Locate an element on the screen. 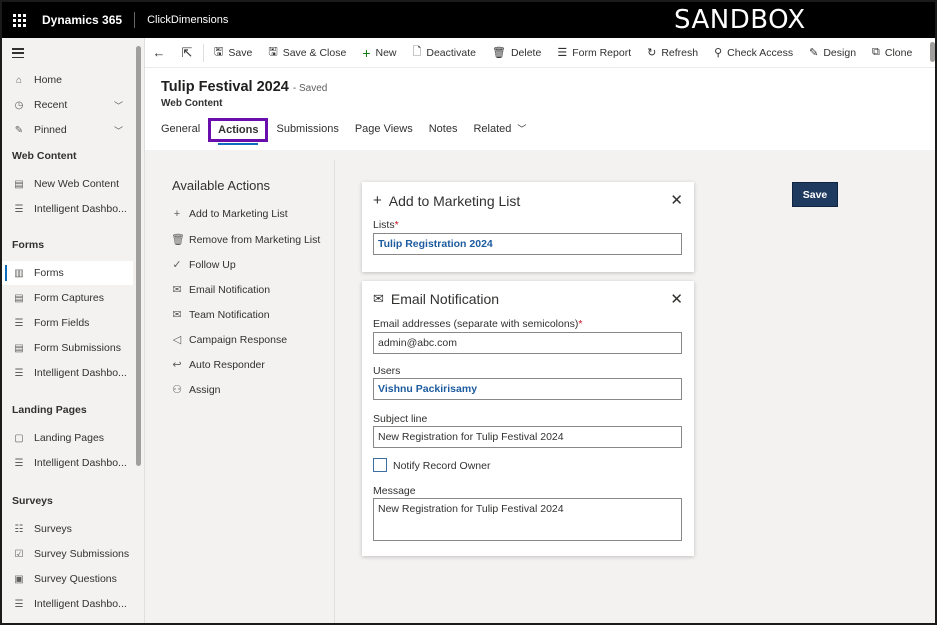 The width and height of the screenshot is (937, 625). action-email-notification: ✉ Email Notification is located at coordinates (220, 290).